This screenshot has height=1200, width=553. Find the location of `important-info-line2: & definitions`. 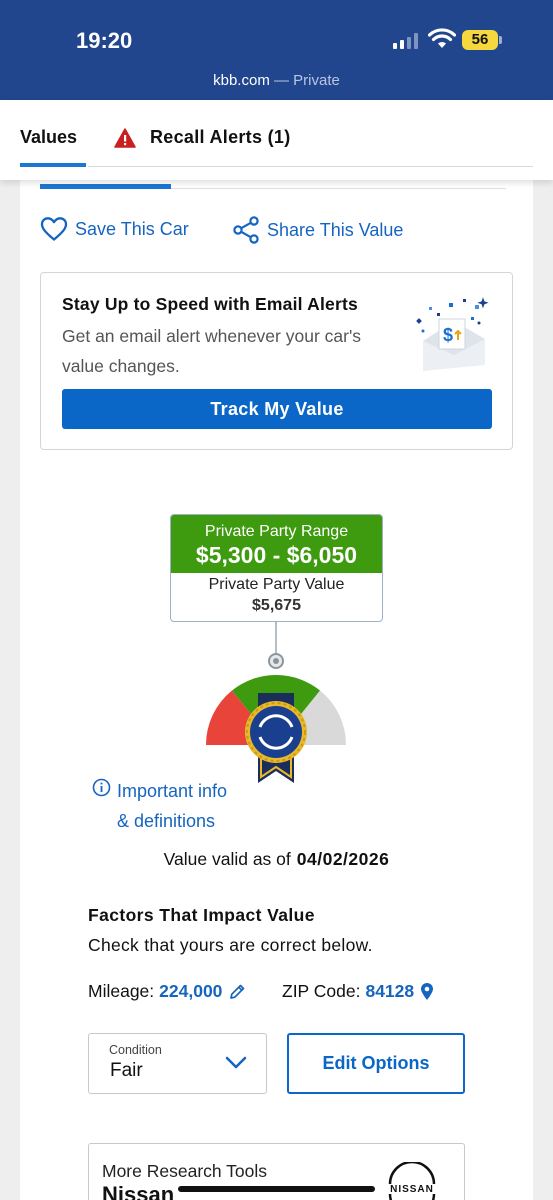

important-info-line2: & definitions is located at coordinates (166, 821).